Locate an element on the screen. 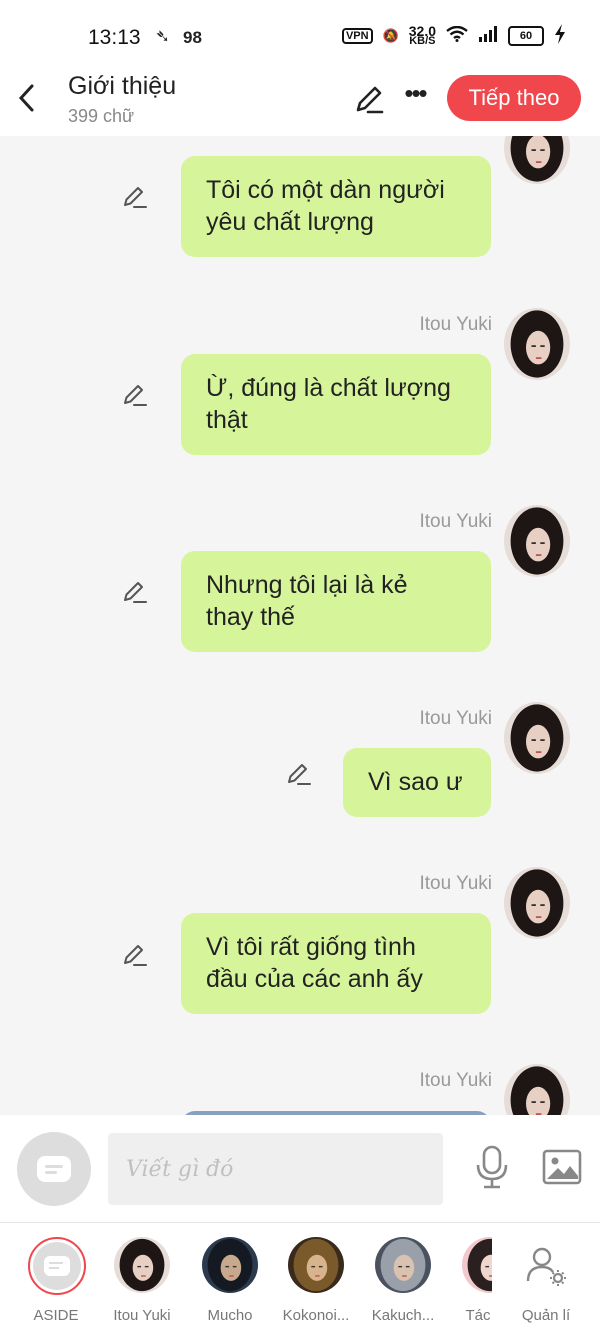 This screenshot has height=1333, width=600. tab-character: Itou Yuki is located at coordinates (142, 1281).